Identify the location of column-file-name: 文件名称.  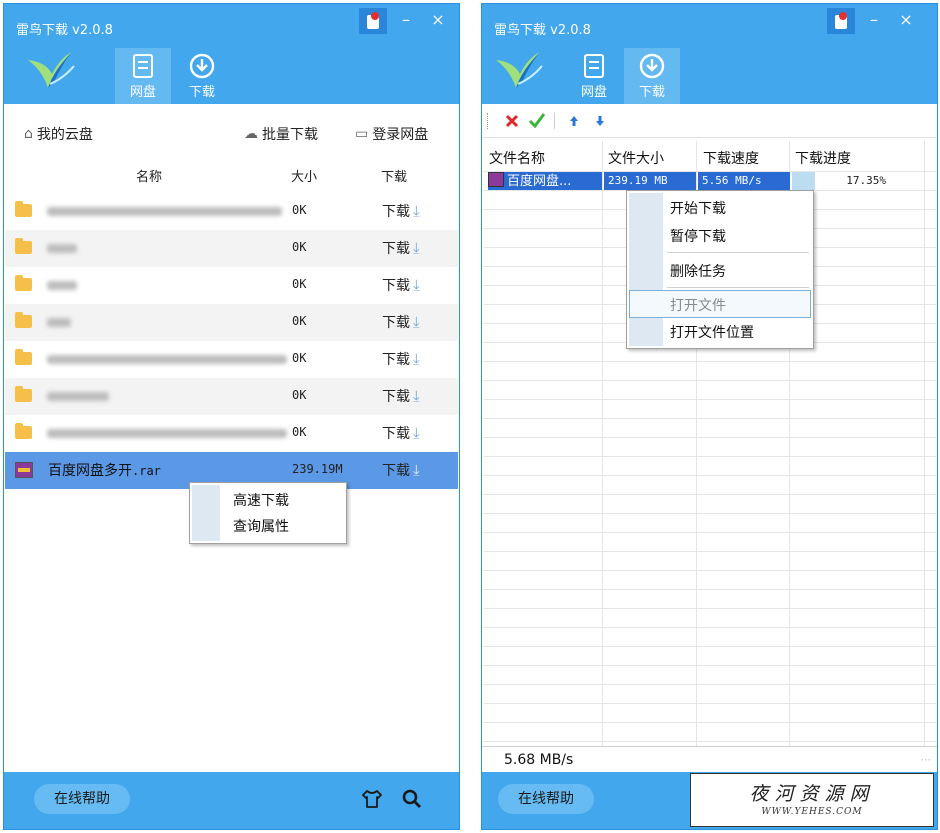
(517, 158).